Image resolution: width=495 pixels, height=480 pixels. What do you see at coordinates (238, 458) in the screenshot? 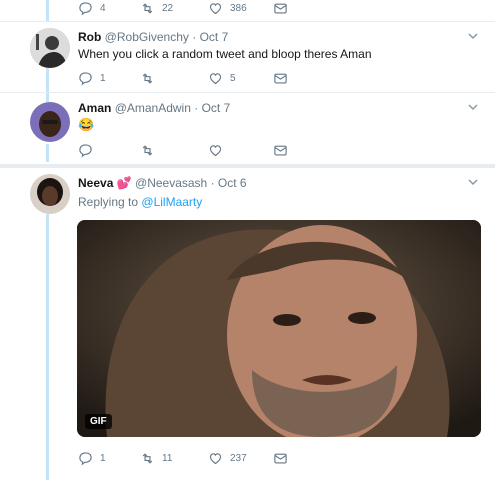
I see `like-count: 237` at bounding box center [238, 458].